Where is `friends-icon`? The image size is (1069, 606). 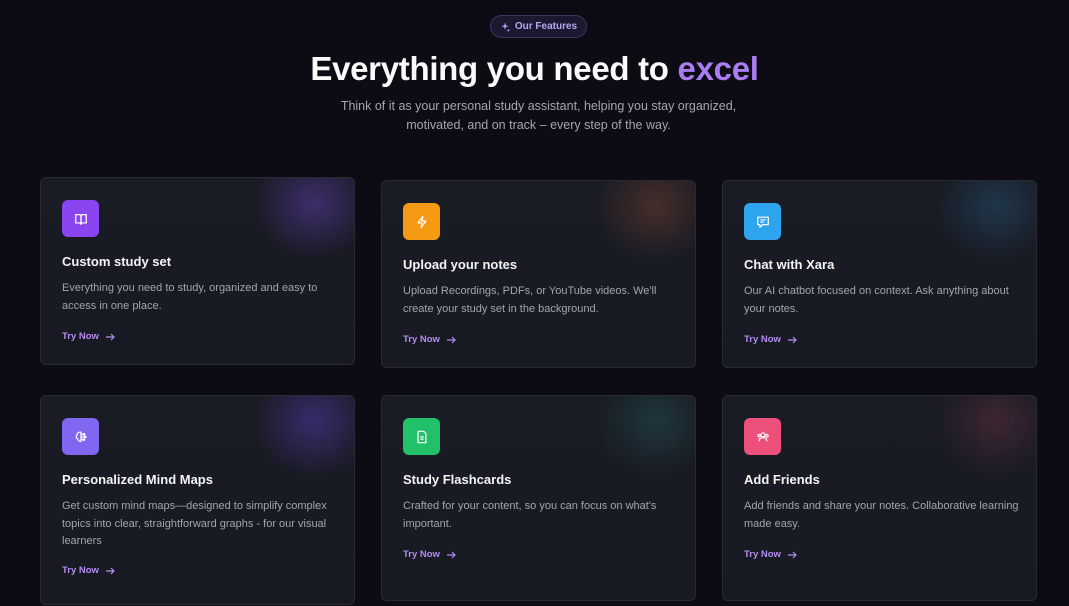
friends-icon is located at coordinates (762, 436).